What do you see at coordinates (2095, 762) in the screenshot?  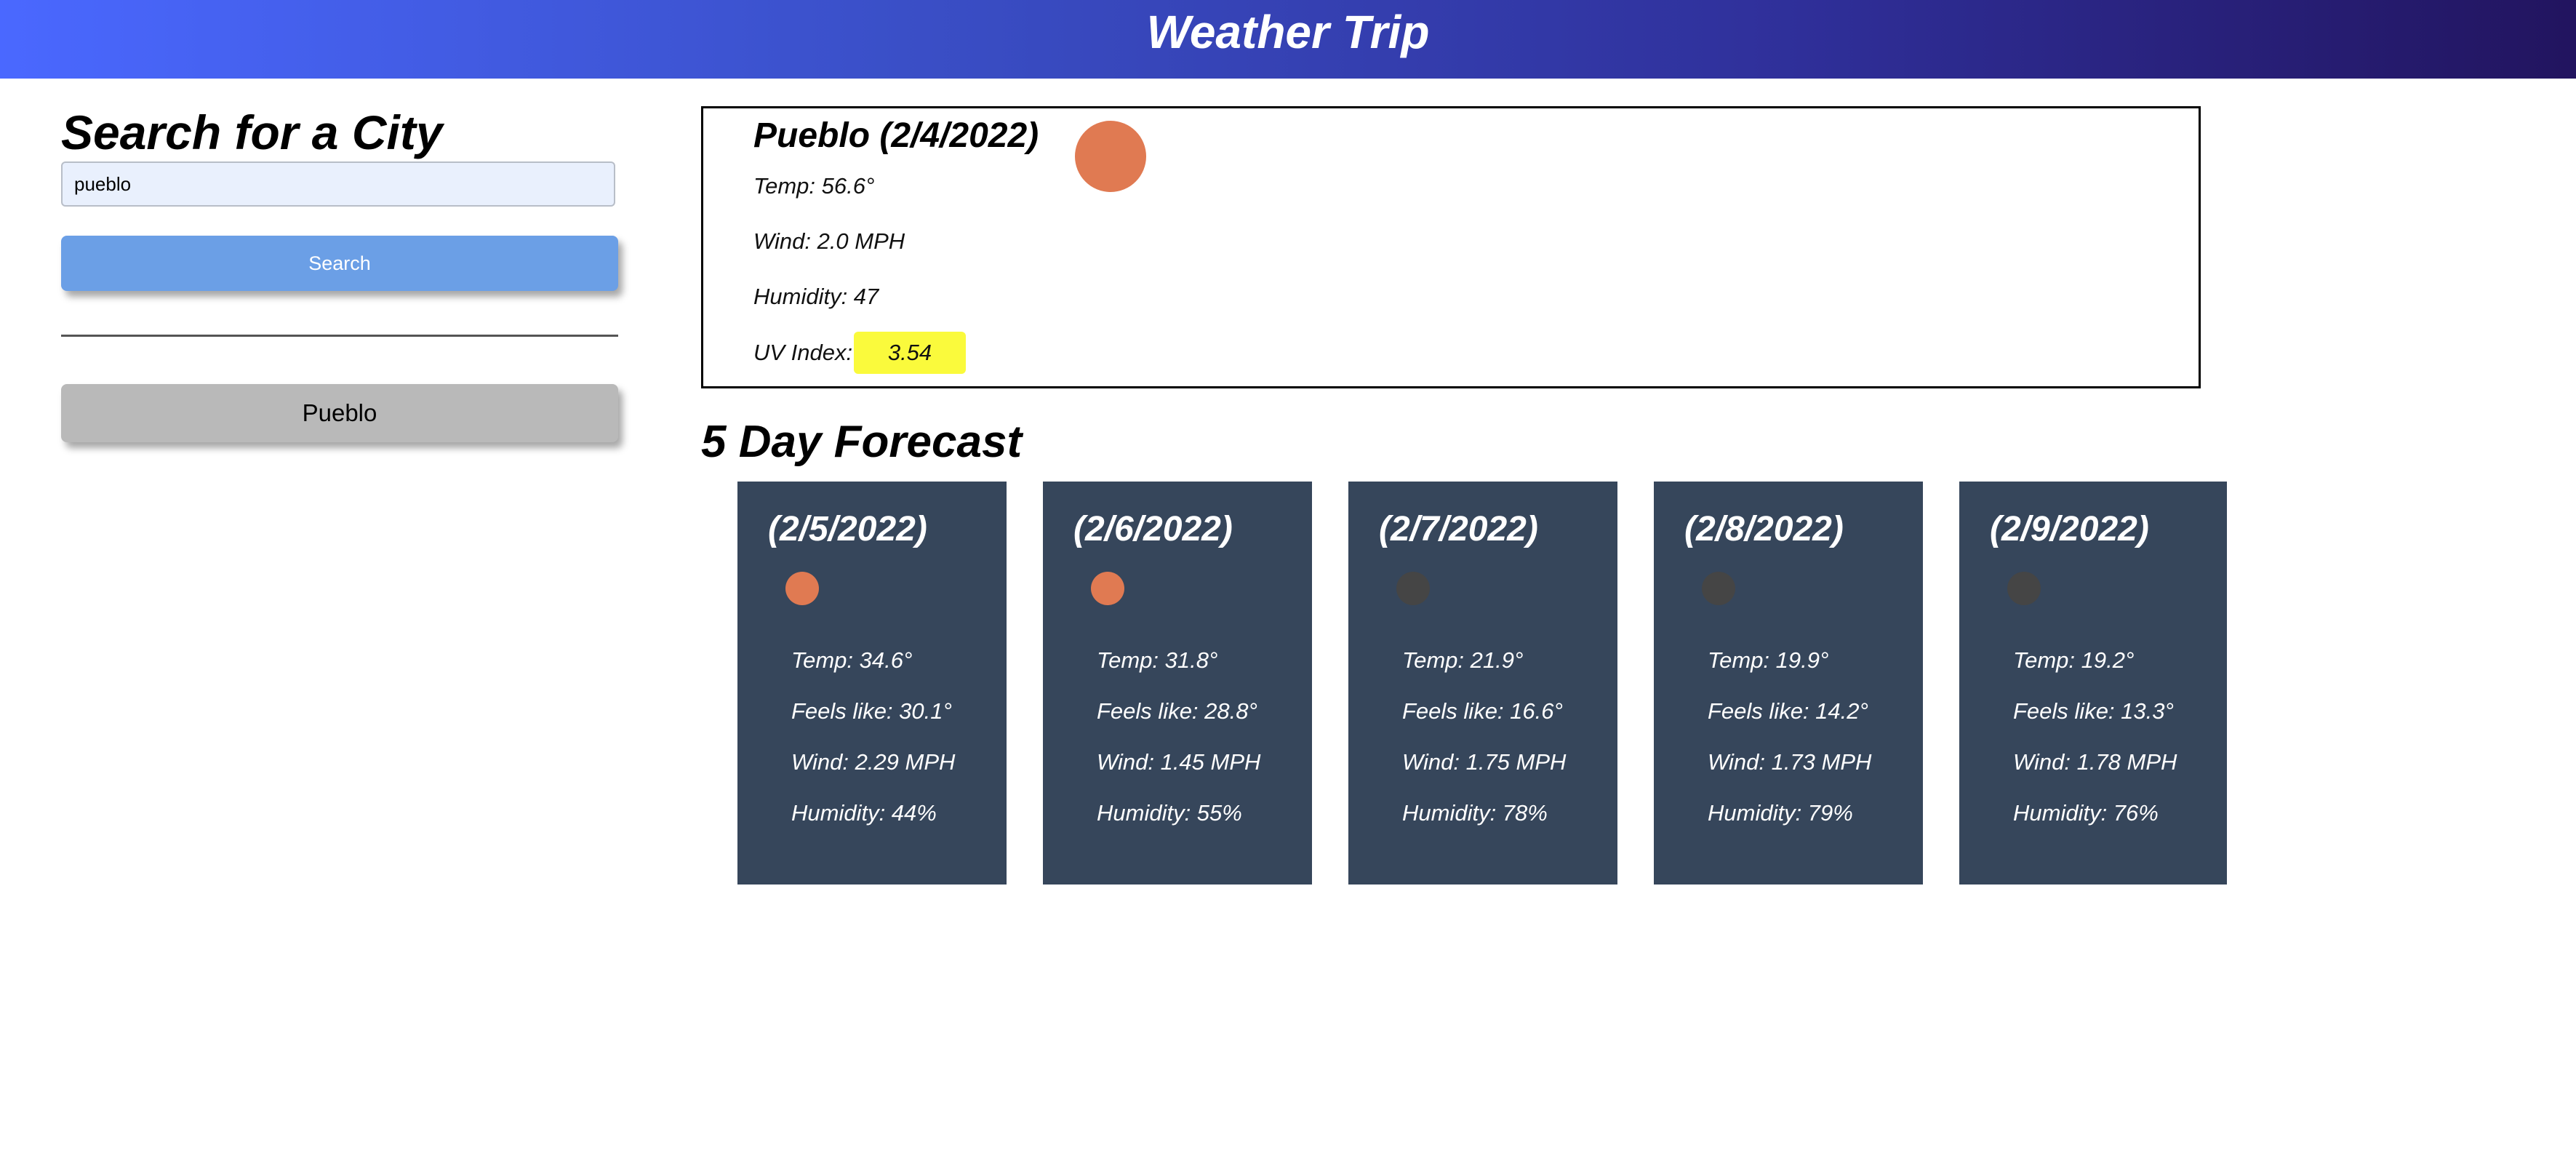 I see `forecast-wind: Wind: 1.78 MPH` at bounding box center [2095, 762].